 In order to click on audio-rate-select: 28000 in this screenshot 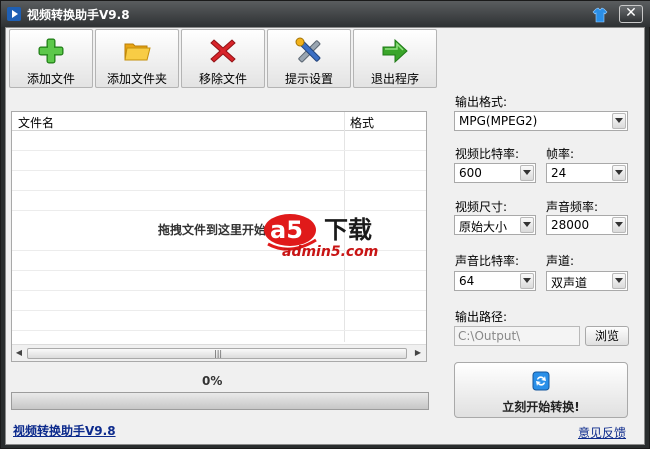, I will do `click(587, 225)`.